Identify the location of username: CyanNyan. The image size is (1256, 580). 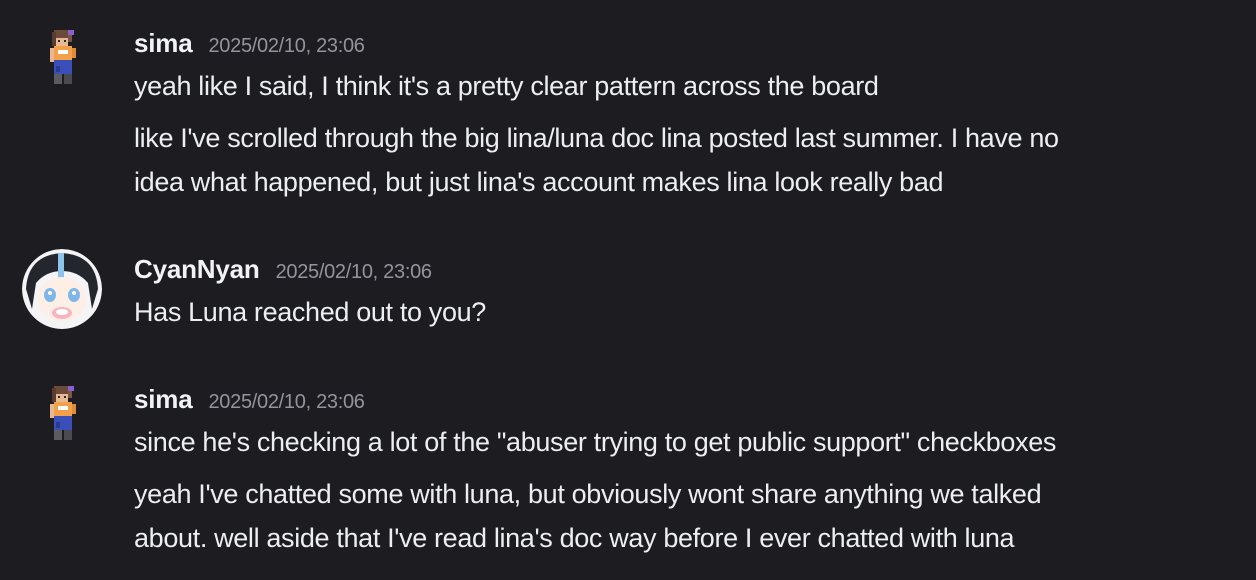
(197, 269).